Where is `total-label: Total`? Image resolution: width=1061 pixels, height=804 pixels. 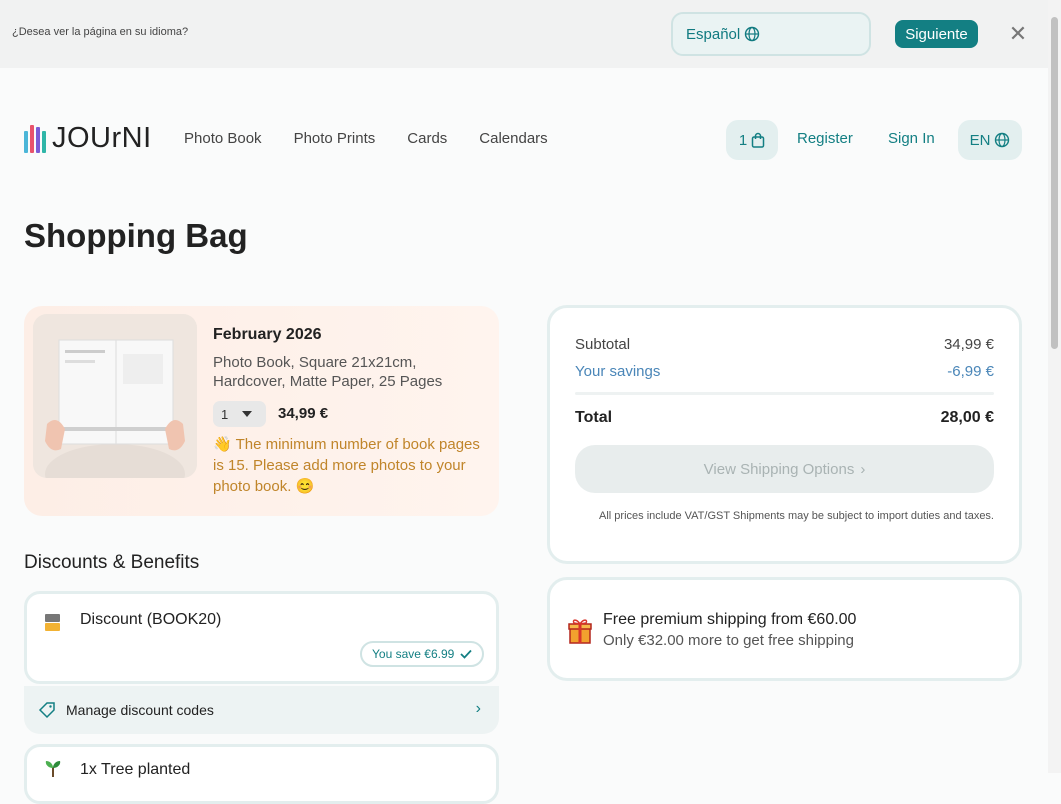
total-label: Total is located at coordinates (594, 417).